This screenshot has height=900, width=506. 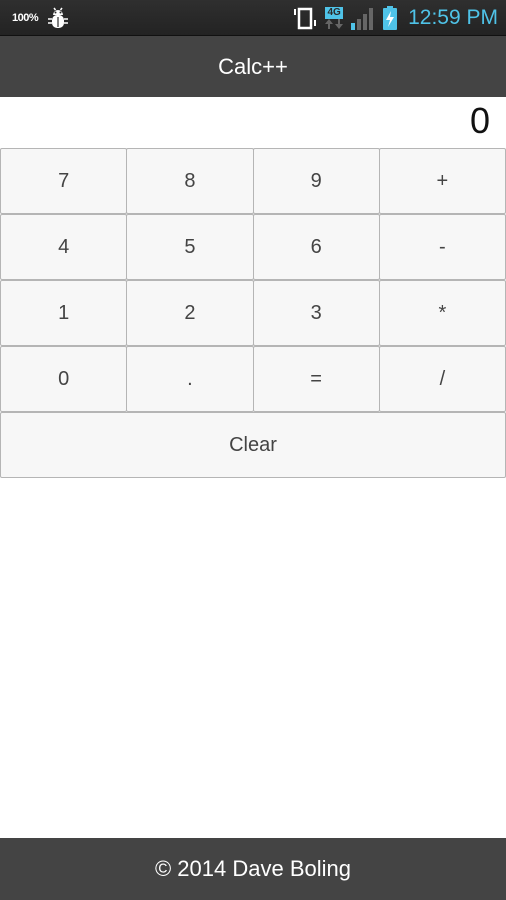 I want to click on clock: 12:59 PM, so click(x=453, y=17).